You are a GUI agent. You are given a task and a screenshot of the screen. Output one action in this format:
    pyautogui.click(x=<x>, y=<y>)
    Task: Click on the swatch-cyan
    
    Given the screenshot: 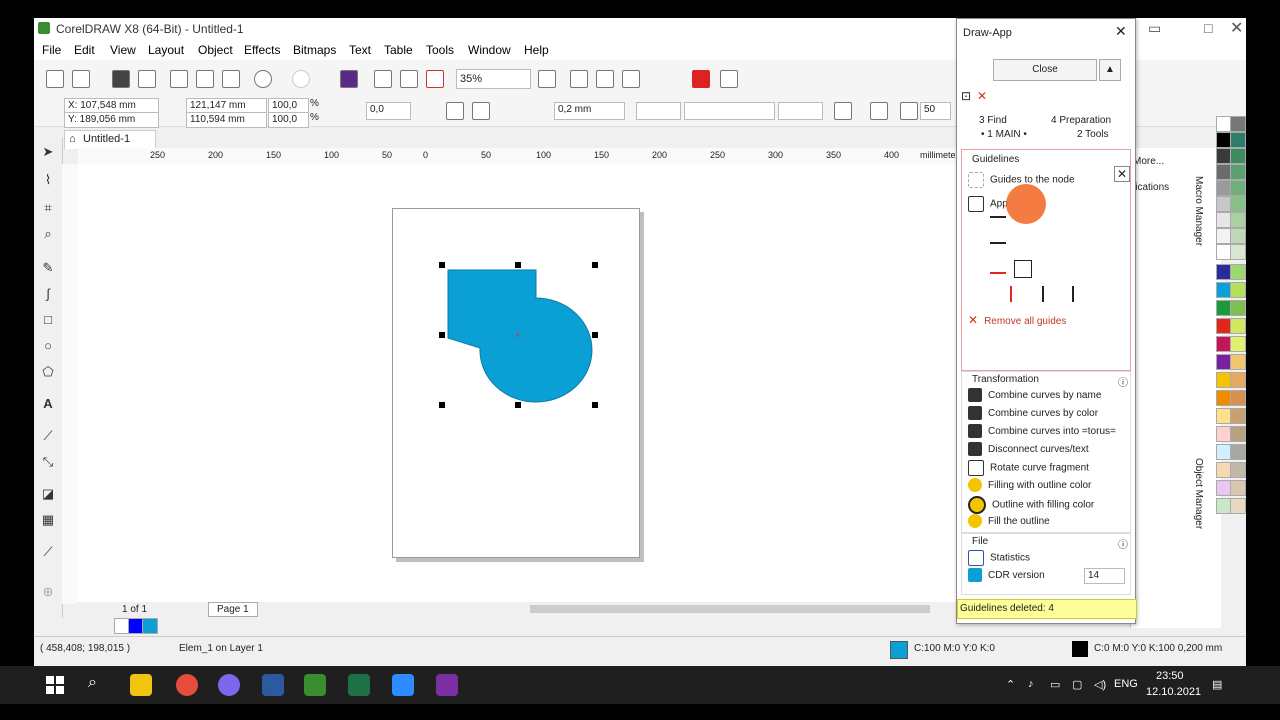 What is the action you would take?
    pyautogui.click(x=150, y=626)
    